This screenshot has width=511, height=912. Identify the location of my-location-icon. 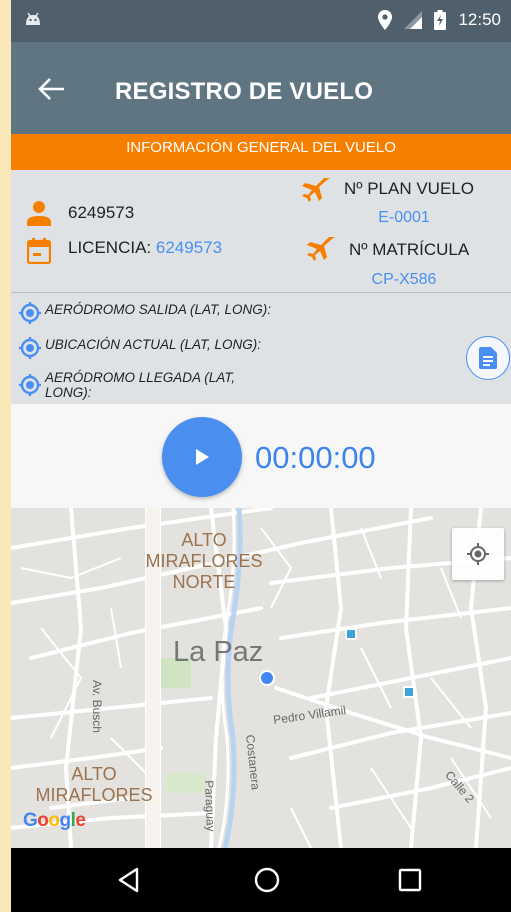
(478, 554).